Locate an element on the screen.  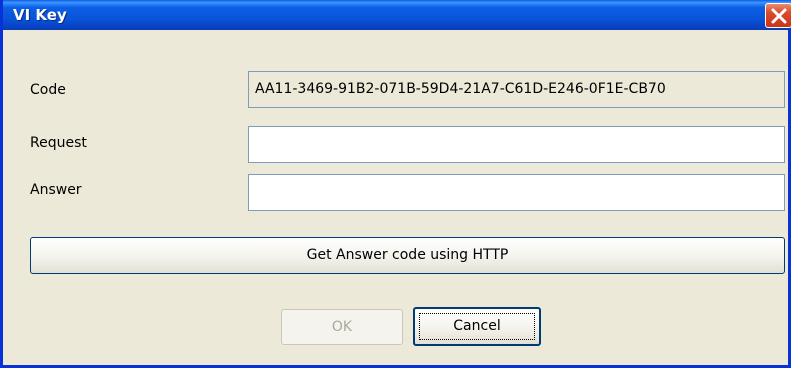
answer-label: Answer is located at coordinates (56, 190).